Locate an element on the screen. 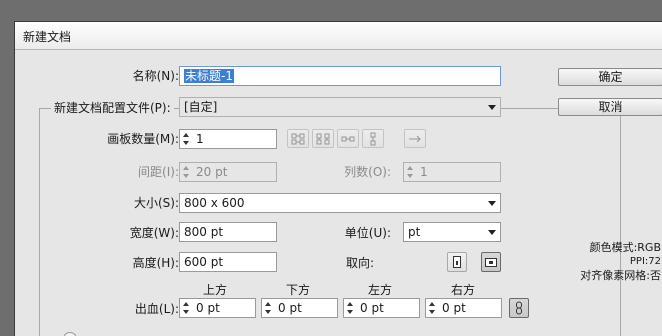 Image resolution: width=662 pixels, height=336 pixels. bleed-right-label: 右方 is located at coordinates (463, 290).